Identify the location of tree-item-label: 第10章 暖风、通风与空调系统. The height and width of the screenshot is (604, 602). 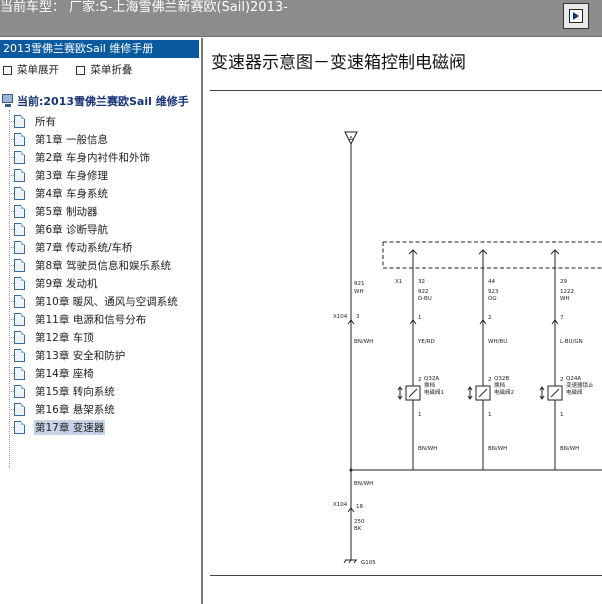
(106, 301).